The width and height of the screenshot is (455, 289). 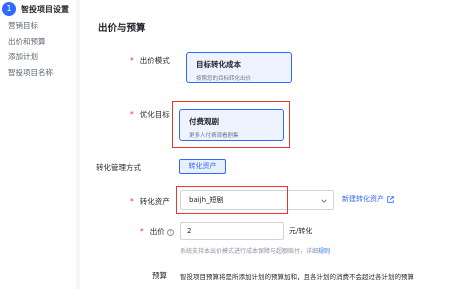 I want to click on help-circle-icon: ?, so click(x=170, y=232).